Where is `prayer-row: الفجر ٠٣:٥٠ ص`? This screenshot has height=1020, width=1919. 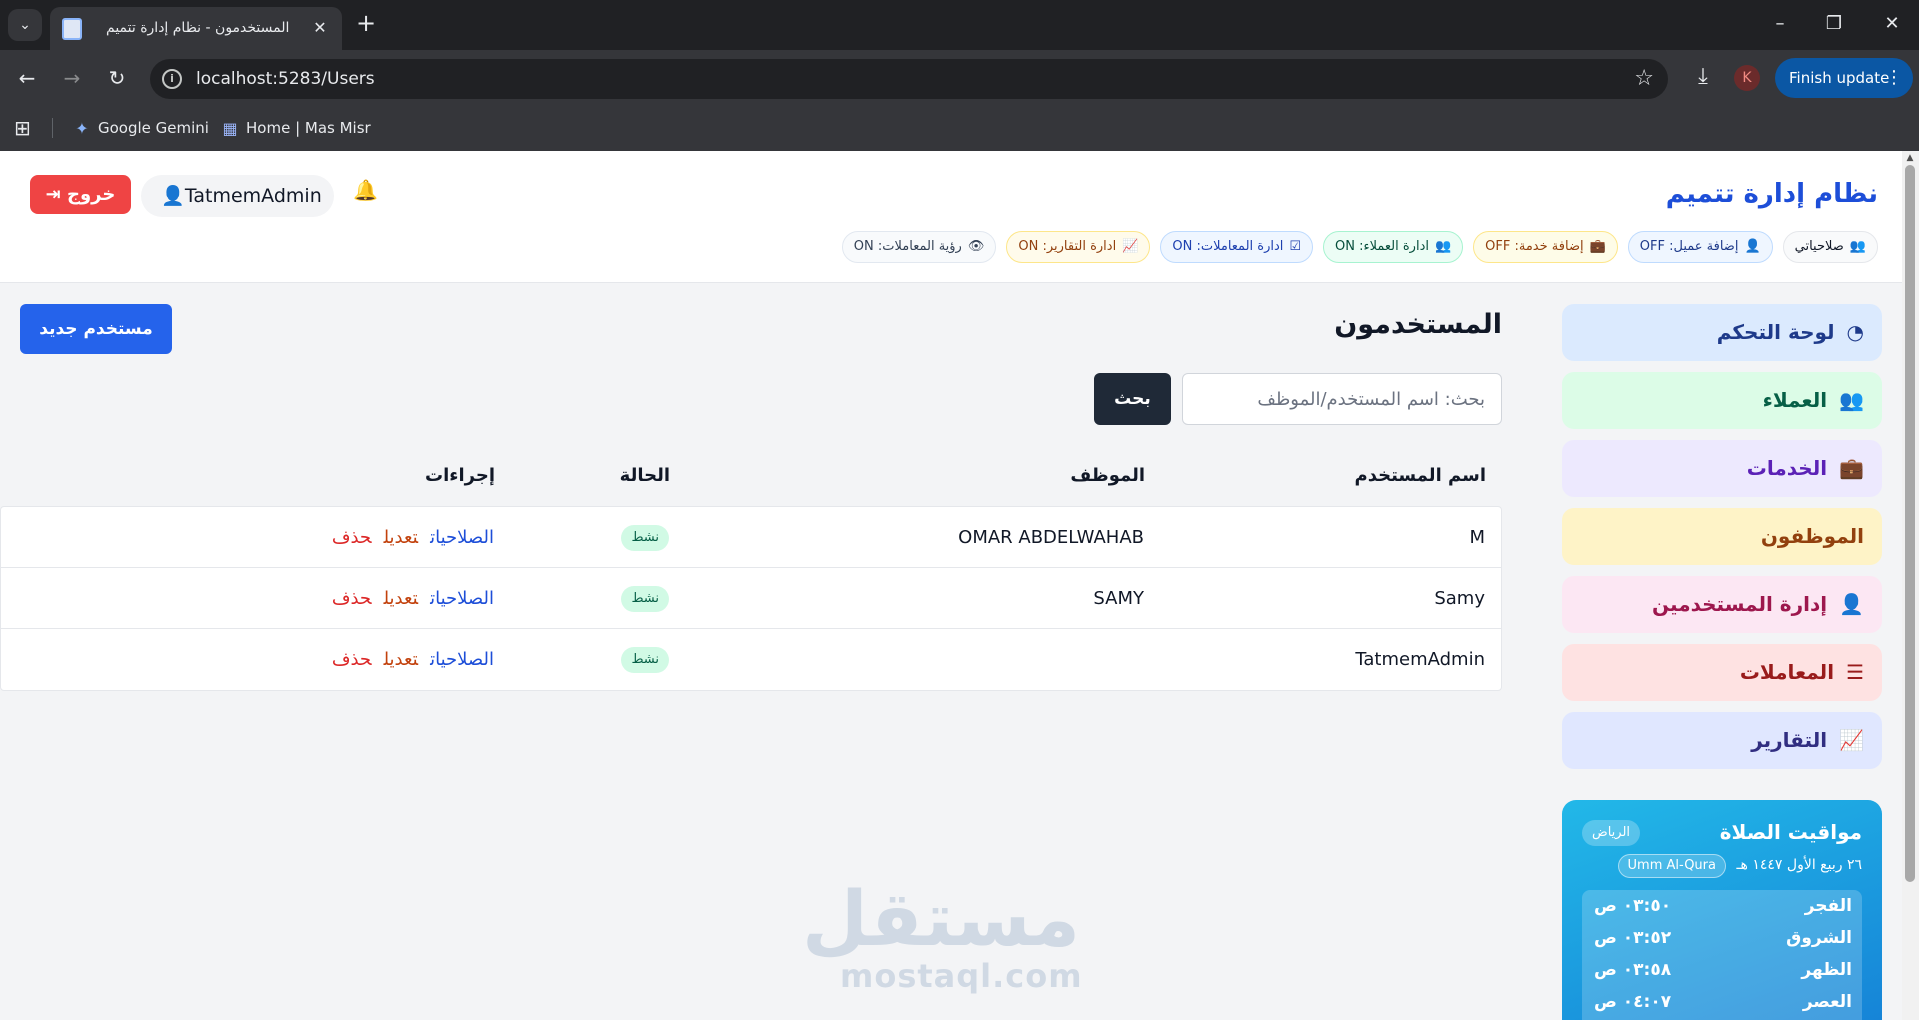
prayer-row: الفجر ٠٣:٥٠ ص is located at coordinates (1722, 906).